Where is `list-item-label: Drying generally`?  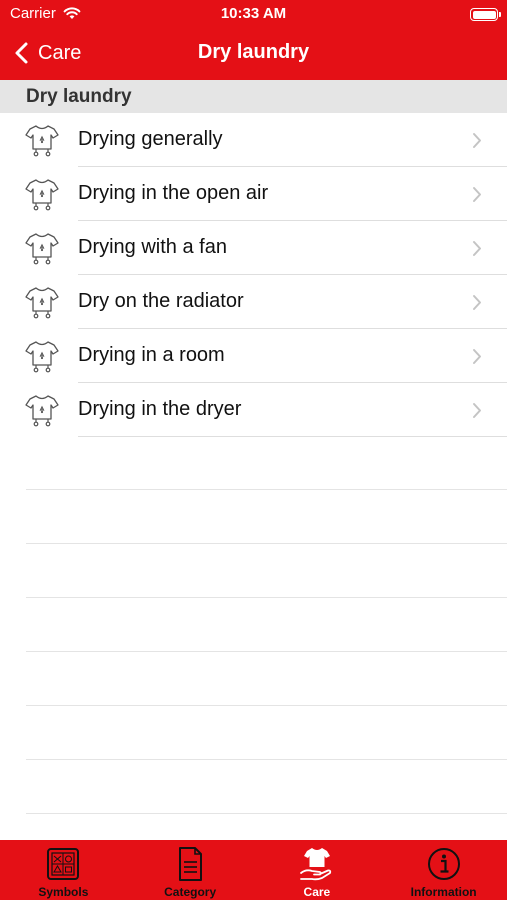 list-item-label: Drying generally is located at coordinates (150, 139).